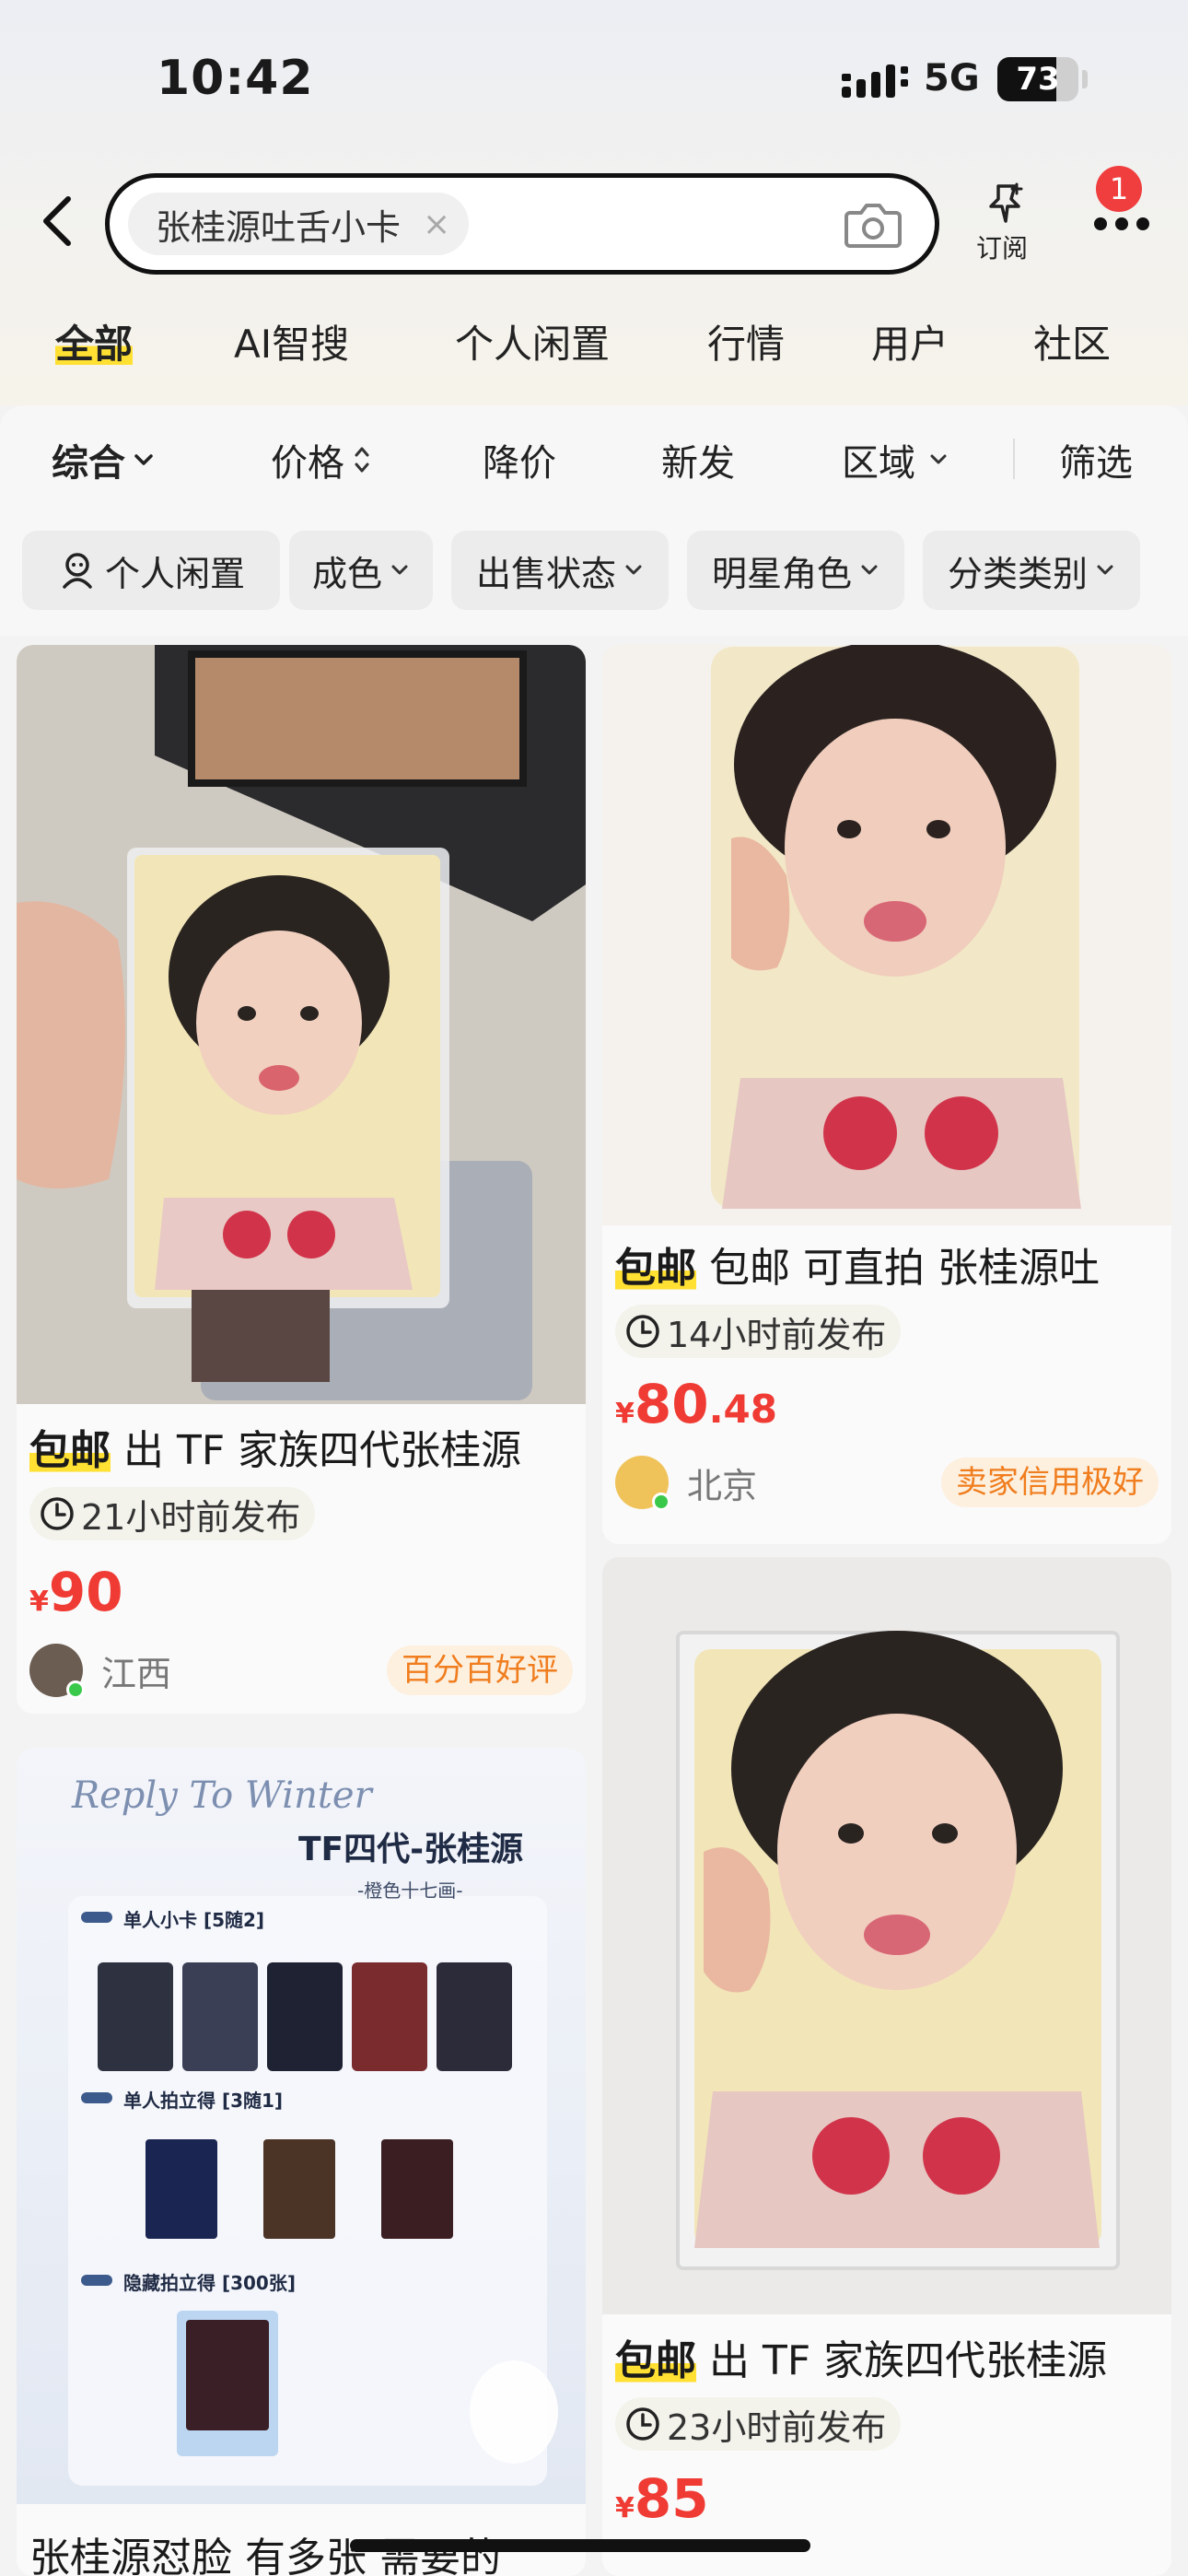  Describe the element at coordinates (758, 1331) in the screenshot. I see `listing-time: 14小时前发布` at that location.